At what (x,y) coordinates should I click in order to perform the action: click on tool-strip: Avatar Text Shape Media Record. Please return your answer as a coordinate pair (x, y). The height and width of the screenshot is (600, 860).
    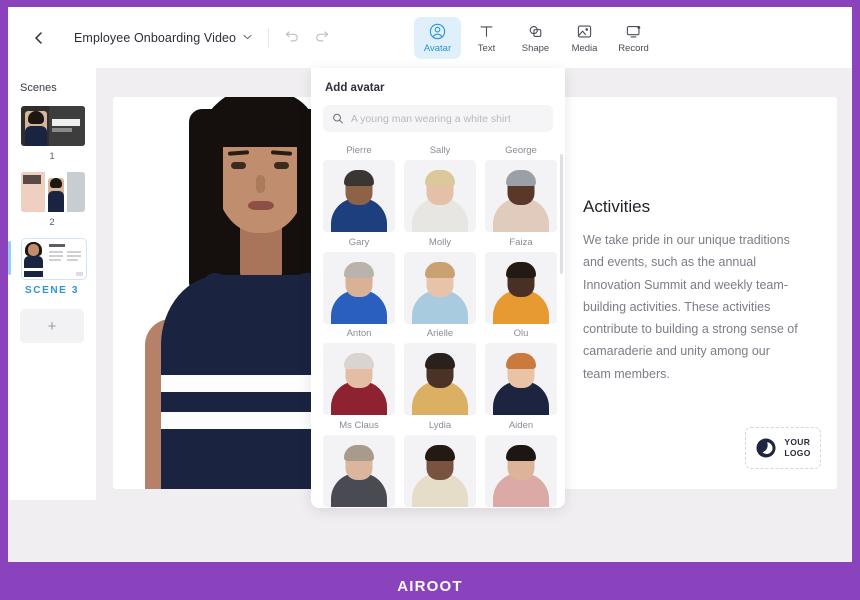
    Looking at the image, I should click on (535, 38).